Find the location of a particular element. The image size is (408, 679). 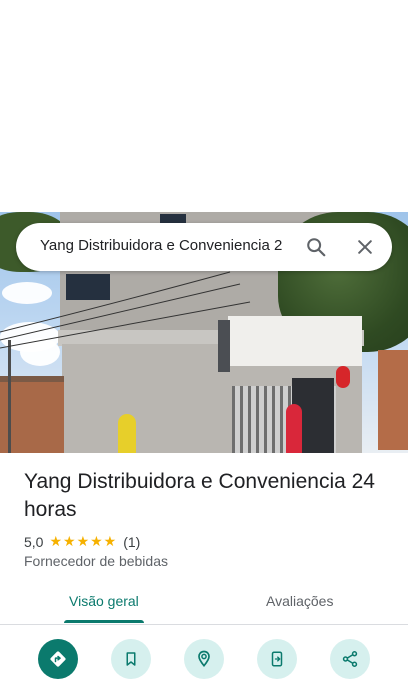

share-button is located at coordinates (350, 659).